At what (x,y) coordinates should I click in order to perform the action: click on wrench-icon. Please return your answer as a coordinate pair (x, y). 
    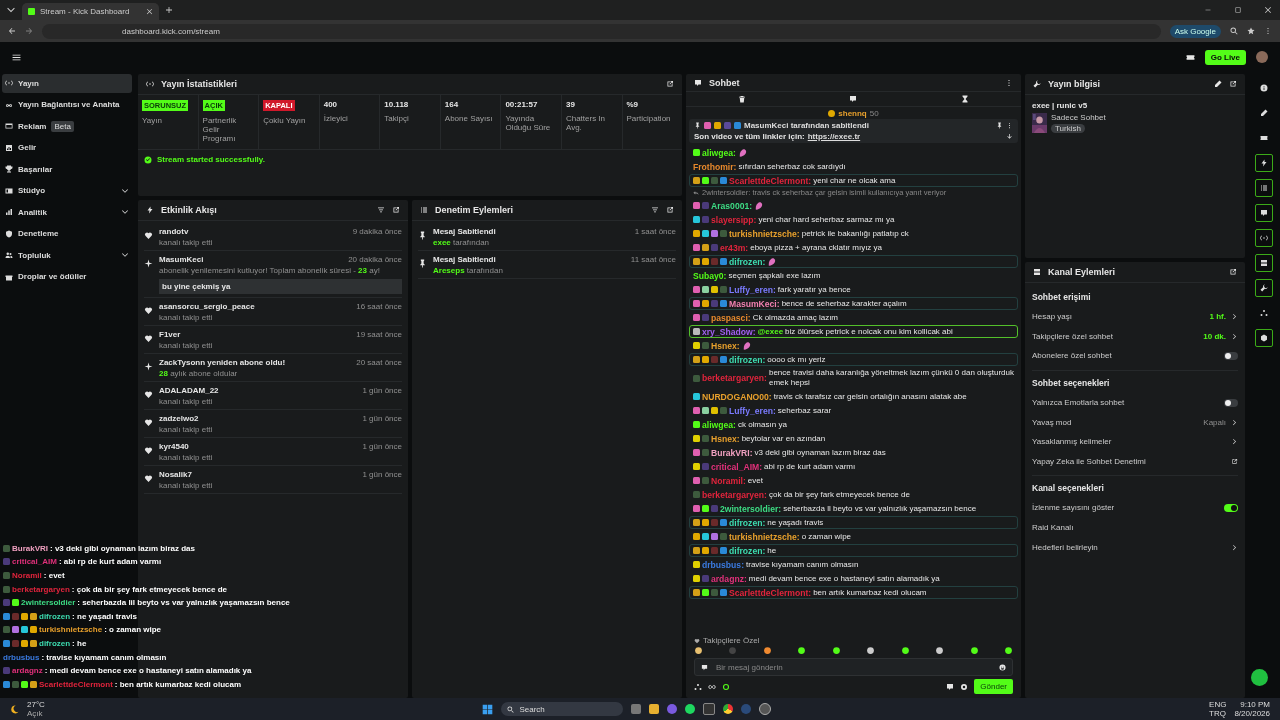
    Looking at the image, I should click on (1264, 288).